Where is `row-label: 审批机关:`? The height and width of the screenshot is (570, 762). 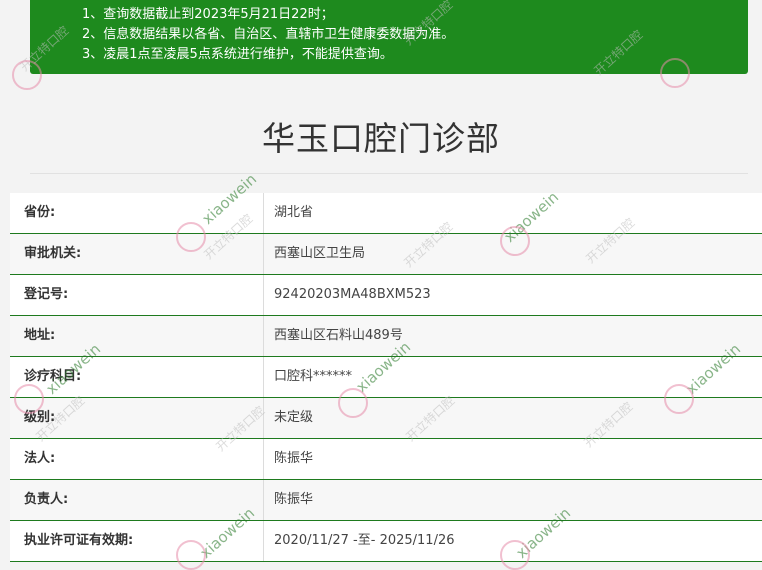 row-label: 审批机关: is located at coordinates (137, 254).